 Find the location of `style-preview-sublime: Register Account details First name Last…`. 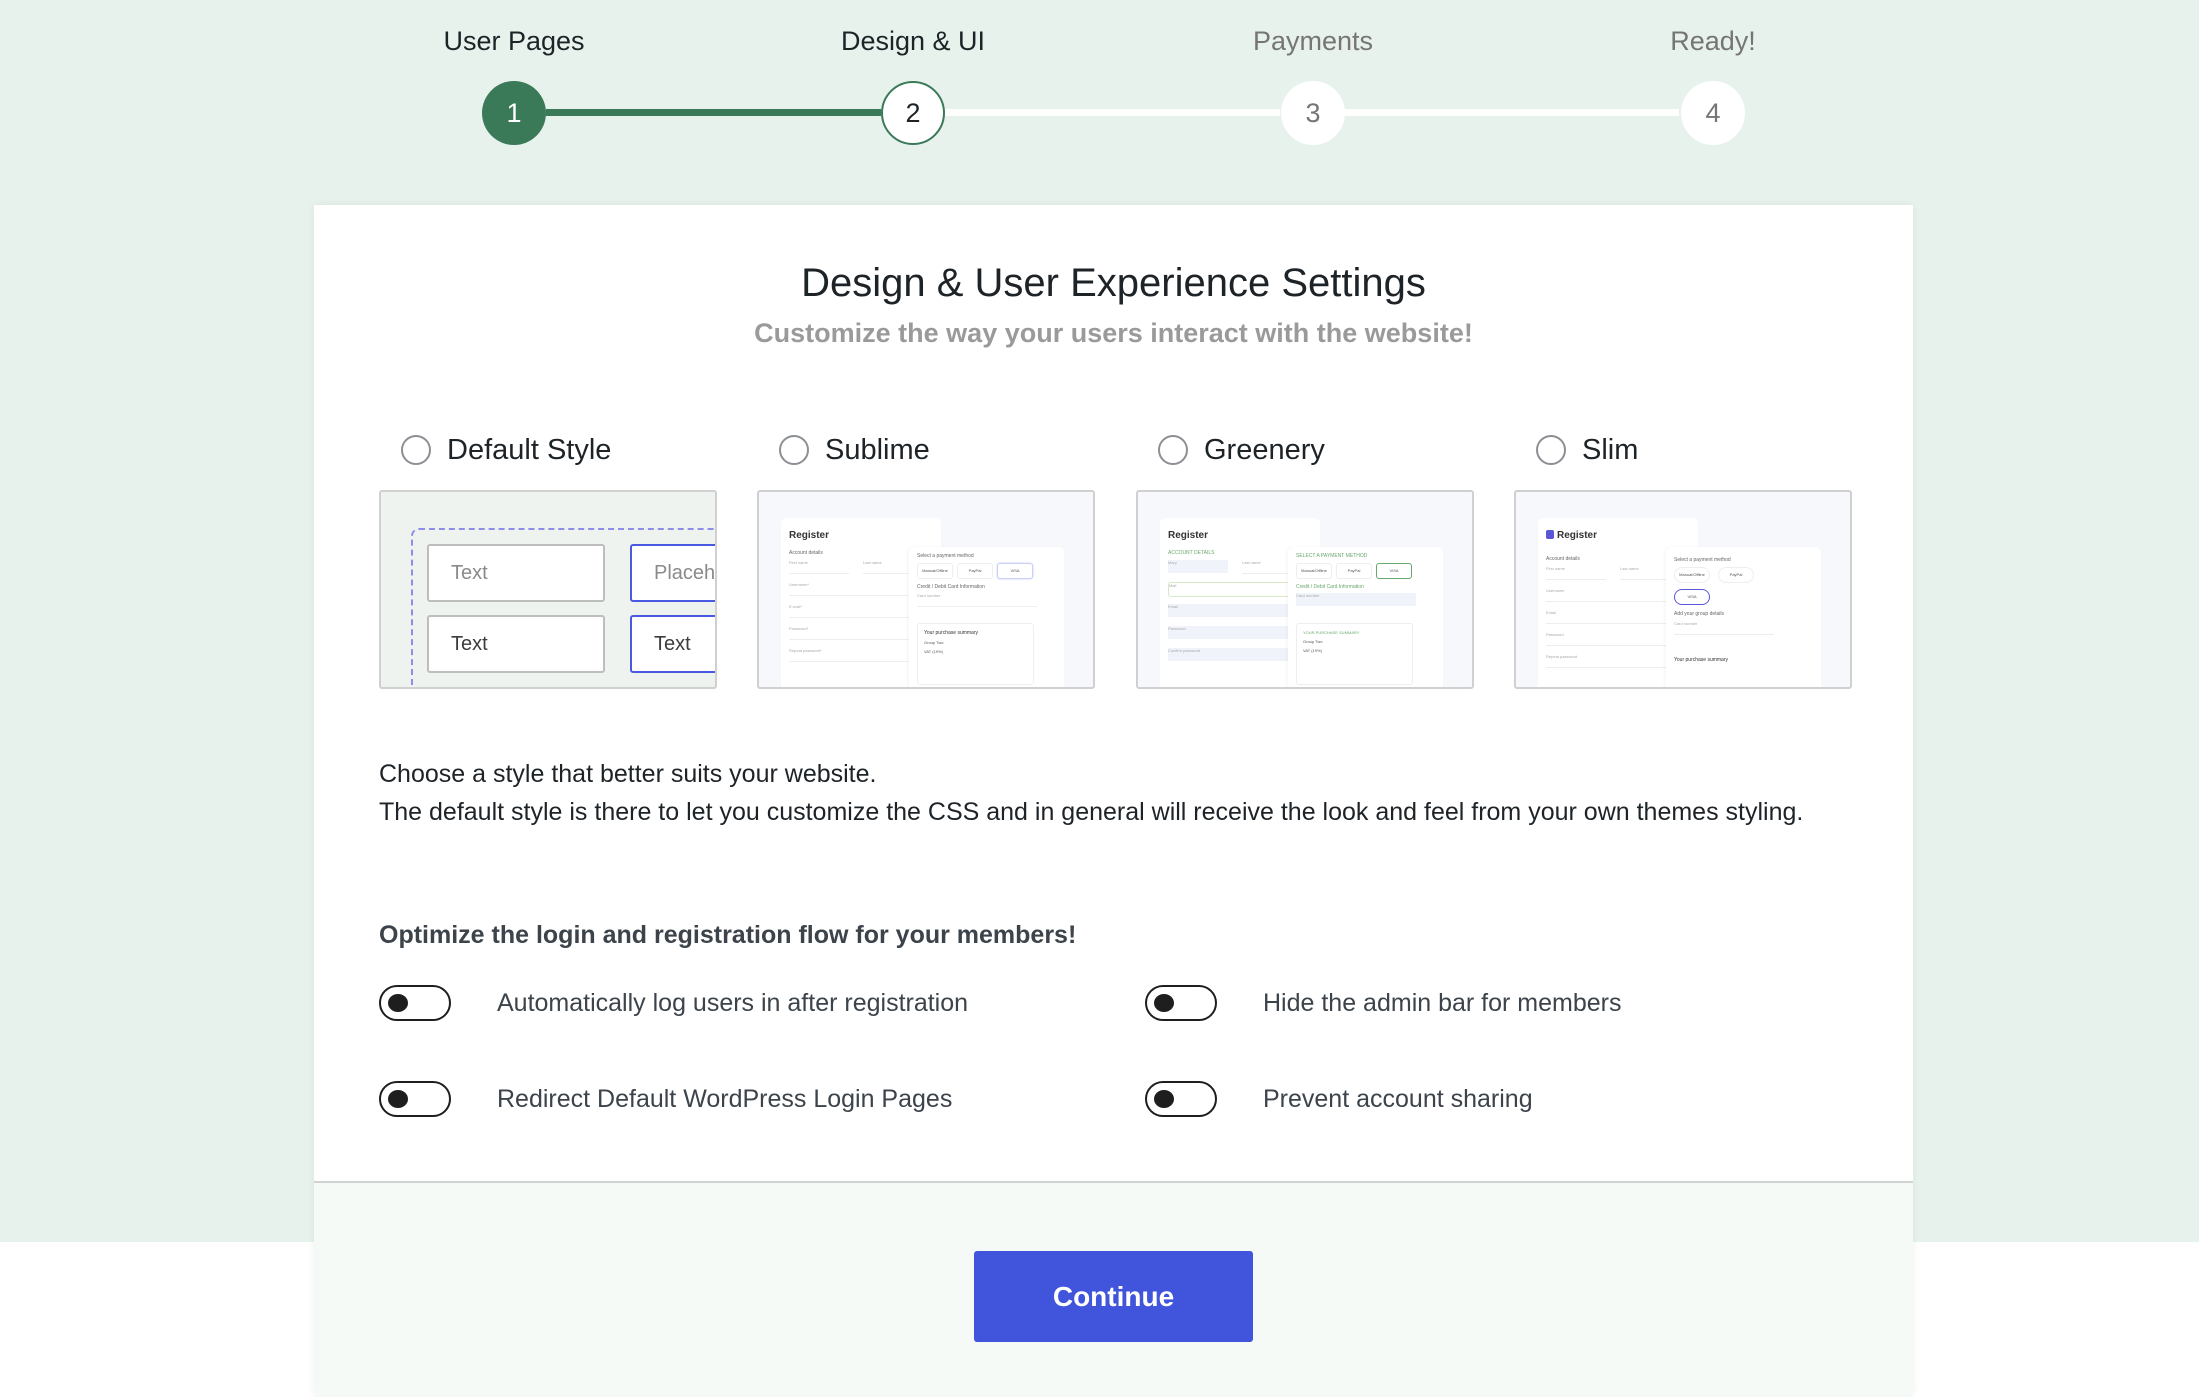

style-preview-sublime: Register Account details First name Last… is located at coordinates (926, 589).